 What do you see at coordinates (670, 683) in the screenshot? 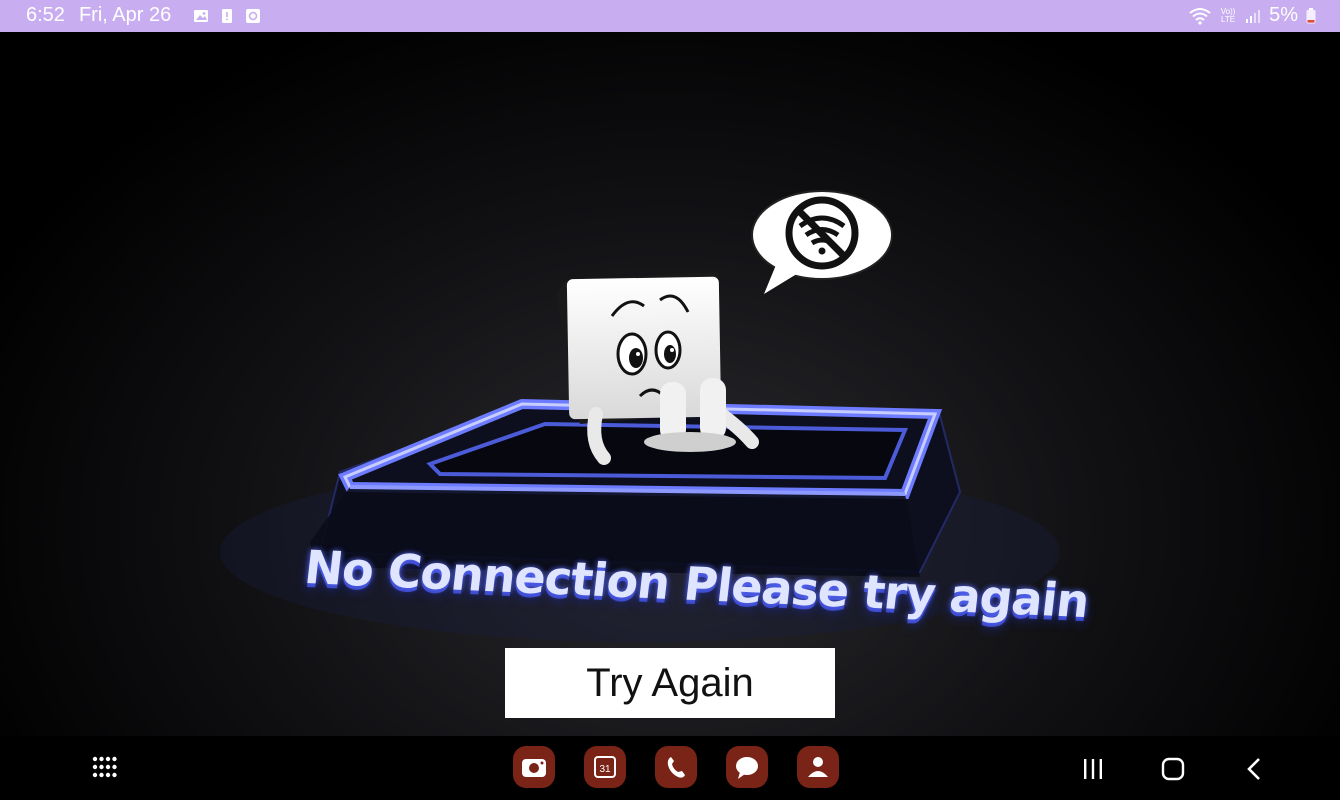
I see `try-again-button: Try Again` at bounding box center [670, 683].